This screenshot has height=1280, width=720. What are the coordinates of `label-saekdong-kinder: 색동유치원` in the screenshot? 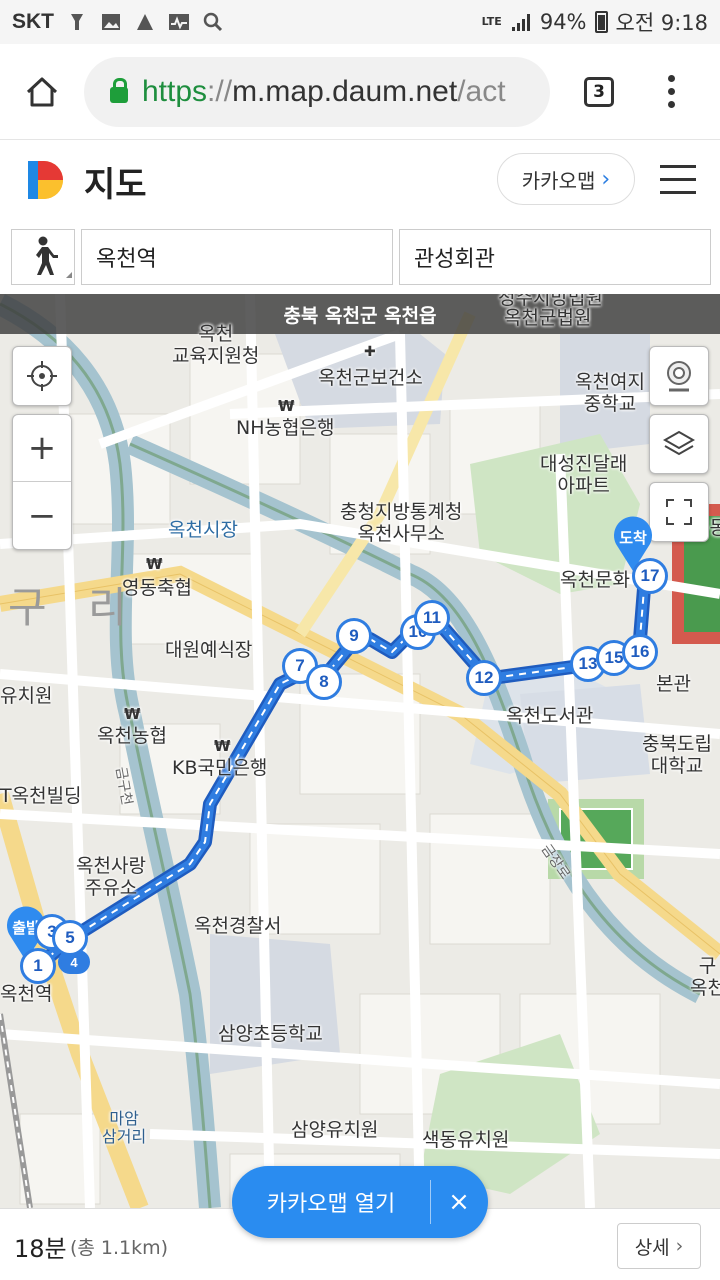 It's located at (466, 1140).